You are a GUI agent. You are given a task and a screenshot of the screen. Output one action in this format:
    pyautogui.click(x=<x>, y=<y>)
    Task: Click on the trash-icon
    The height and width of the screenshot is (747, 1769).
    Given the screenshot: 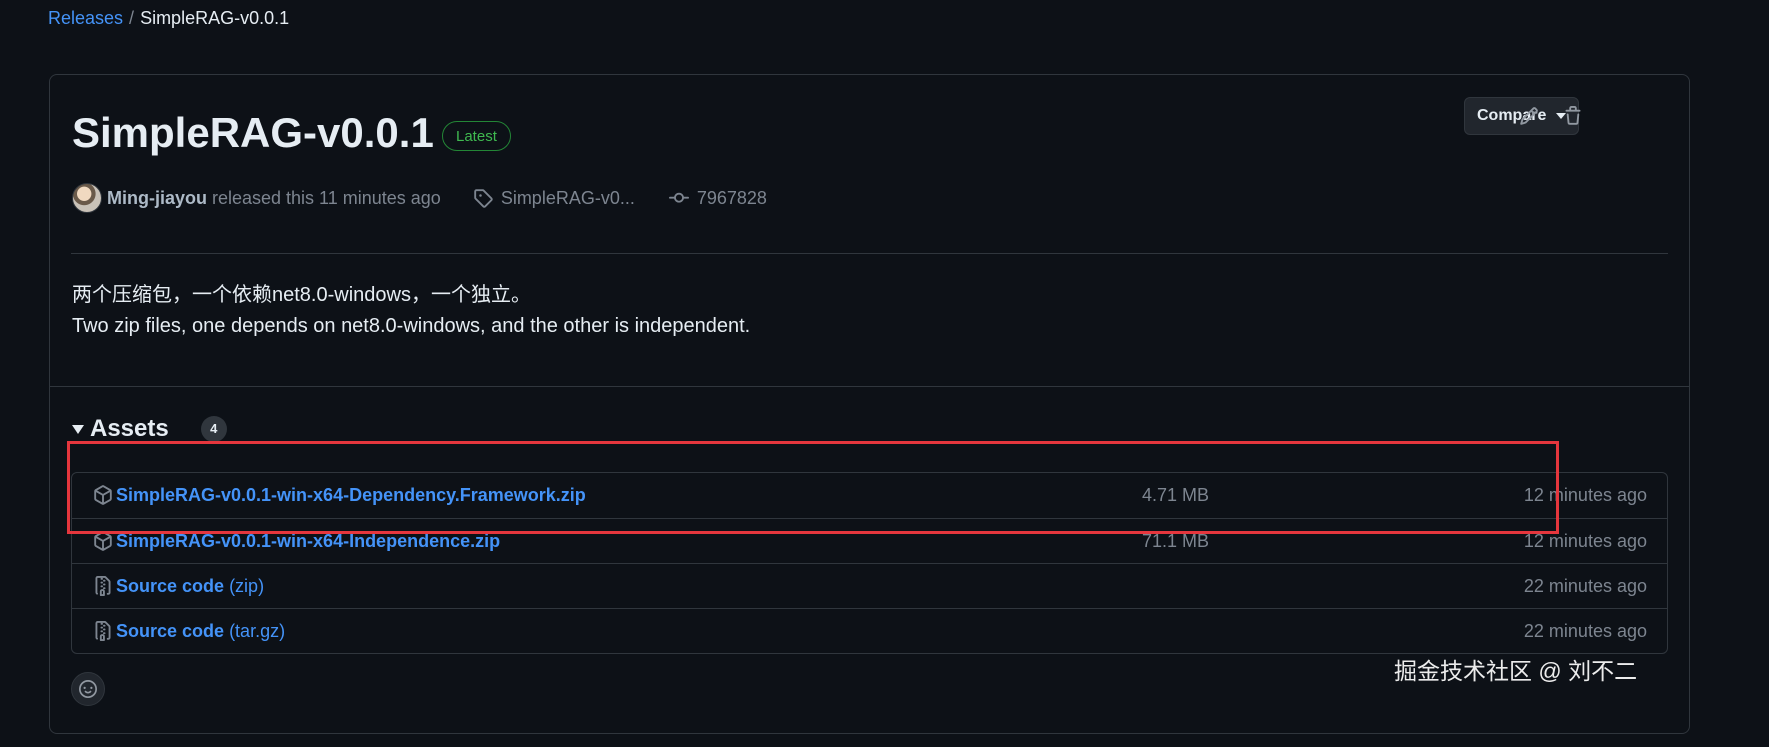 What is the action you would take?
    pyautogui.click(x=1573, y=115)
    